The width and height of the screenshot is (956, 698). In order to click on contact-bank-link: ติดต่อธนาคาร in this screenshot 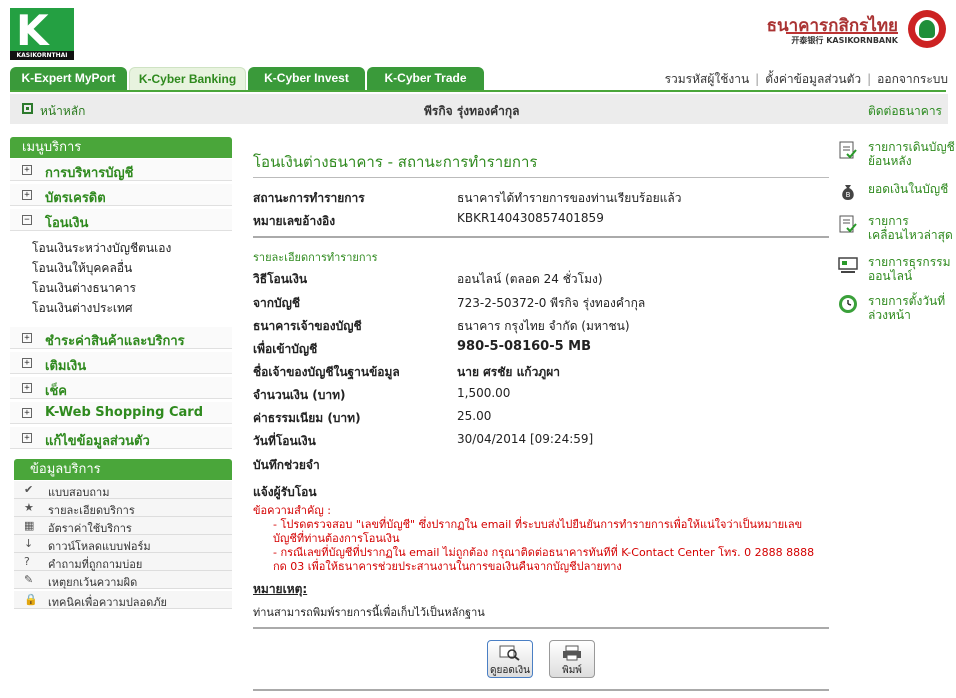, I will do `click(905, 111)`.